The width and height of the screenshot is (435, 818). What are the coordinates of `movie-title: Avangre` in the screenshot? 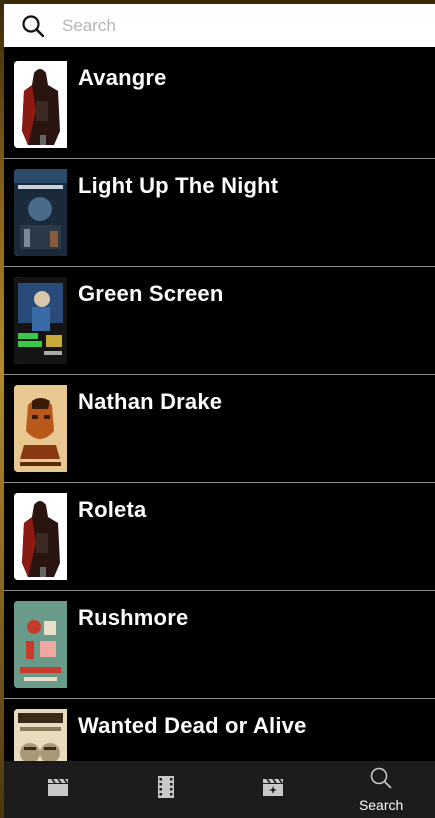 It's located at (122, 77).